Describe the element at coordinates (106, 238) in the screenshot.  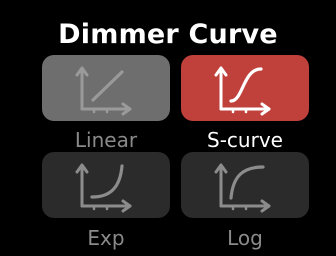
I see `curve-option-label-exp: Exp` at that location.